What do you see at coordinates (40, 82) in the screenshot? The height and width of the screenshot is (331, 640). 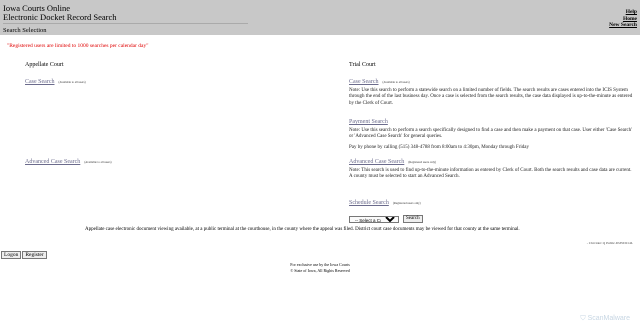 I see `appellate-case-search-link: Case Search` at bounding box center [40, 82].